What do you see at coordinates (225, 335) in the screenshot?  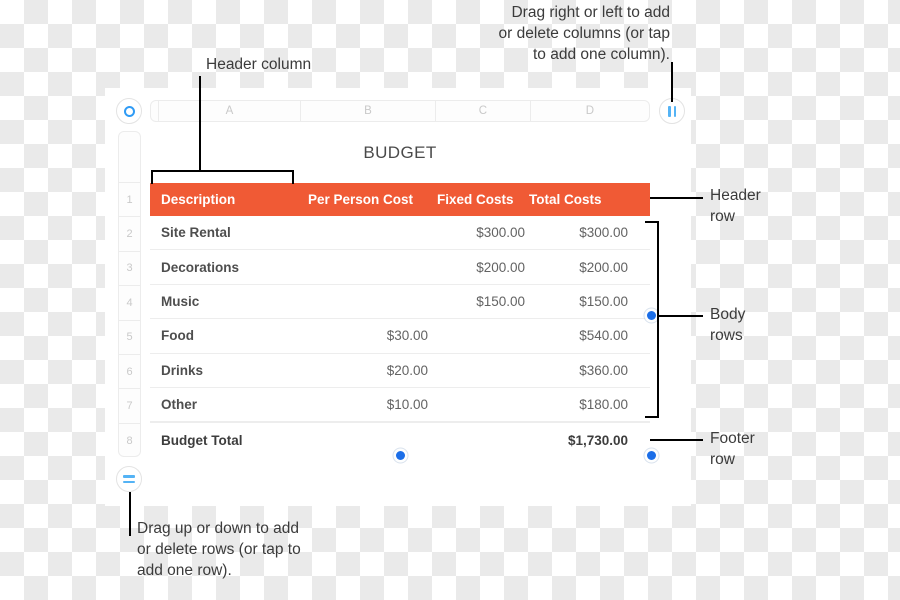 I see `cell-description: Food` at bounding box center [225, 335].